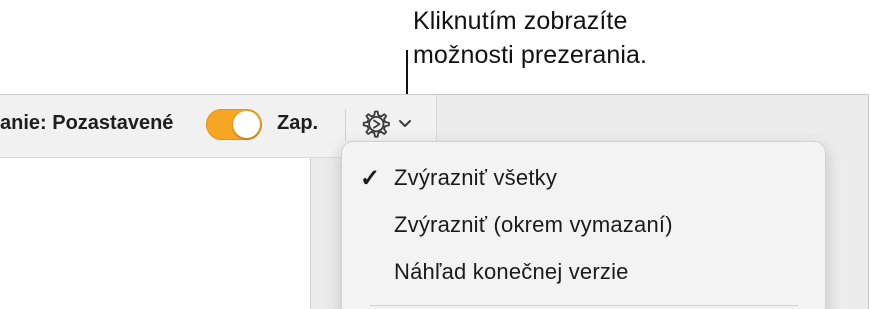 The width and height of the screenshot is (870, 309). Describe the element at coordinates (345, 125) in the screenshot. I see `toolbar-divider` at that location.